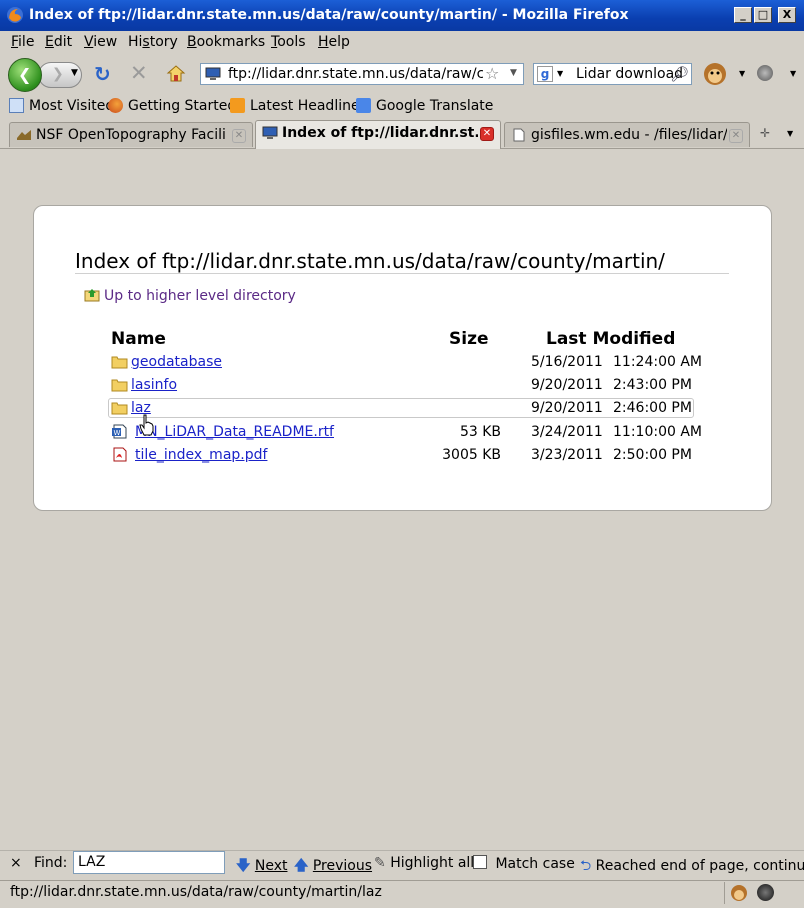 The width and height of the screenshot is (804, 908). What do you see at coordinates (790, 133) in the screenshot?
I see `tab-list-dropdown-icon: ▼` at bounding box center [790, 133].